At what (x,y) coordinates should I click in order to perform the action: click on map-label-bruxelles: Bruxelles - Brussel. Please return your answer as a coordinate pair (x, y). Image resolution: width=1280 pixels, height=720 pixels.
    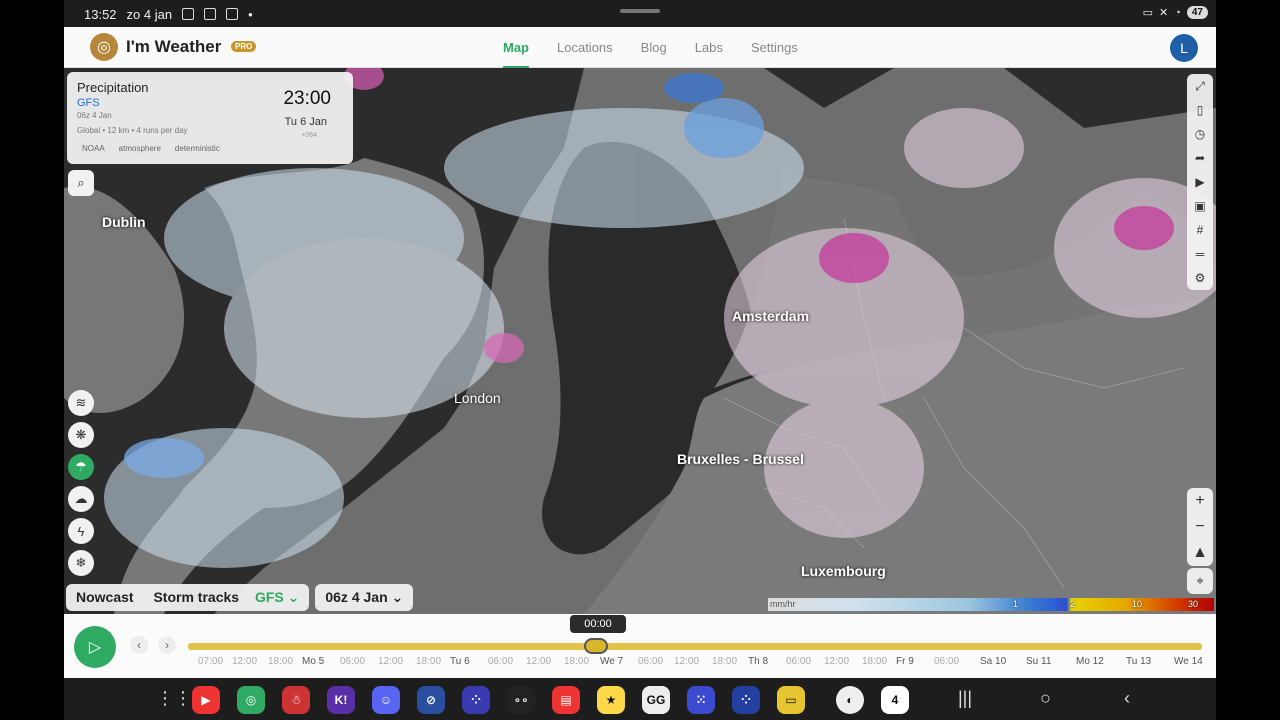
    Looking at the image, I should click on (740, 459).